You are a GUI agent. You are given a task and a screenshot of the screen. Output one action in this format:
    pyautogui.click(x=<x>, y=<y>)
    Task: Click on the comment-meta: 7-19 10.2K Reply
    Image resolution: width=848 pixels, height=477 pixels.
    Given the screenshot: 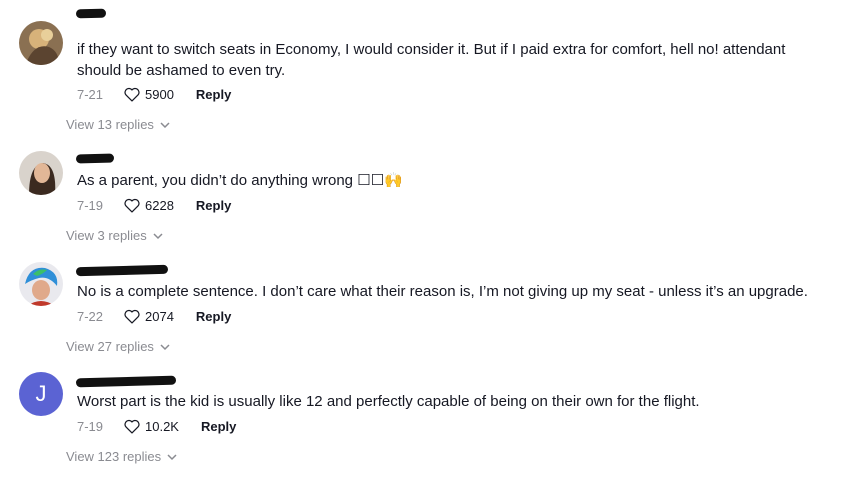 What is the action you would take?
    pyautogui.click(x=156, y=426)
    